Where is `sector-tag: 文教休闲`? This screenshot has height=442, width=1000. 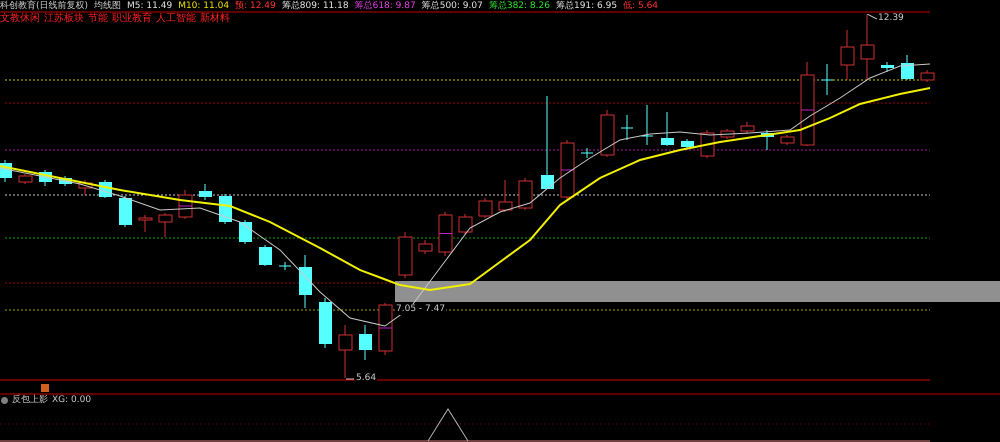 sector-tag: 文教休闲 is located at coordinates (20, 19).